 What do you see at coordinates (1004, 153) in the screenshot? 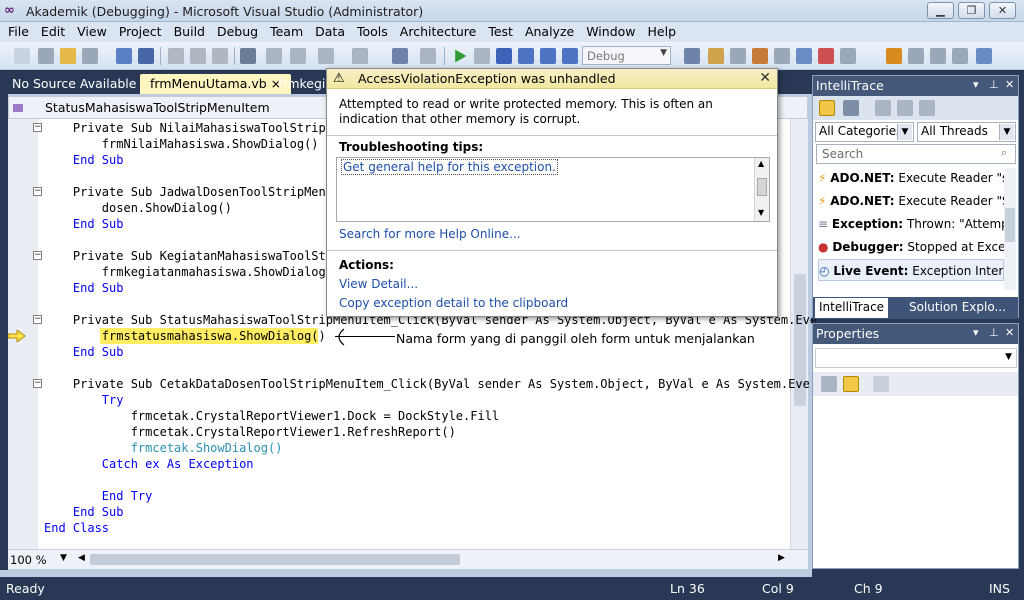
I see `search-icon: ⌕` at bounding box center [1004, 153].